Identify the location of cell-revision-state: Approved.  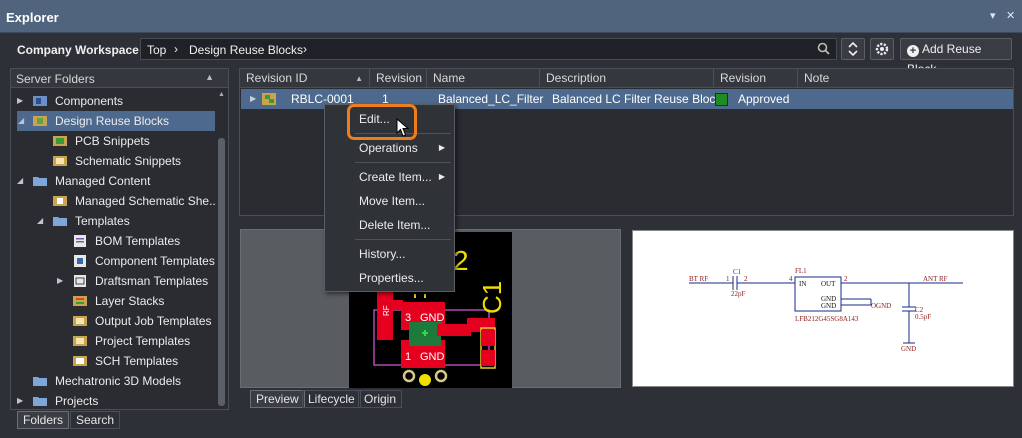
(764, 99).